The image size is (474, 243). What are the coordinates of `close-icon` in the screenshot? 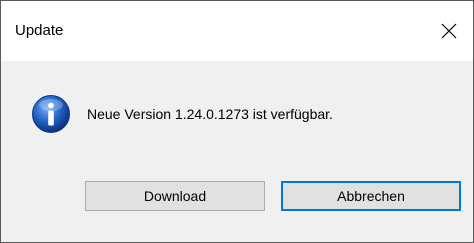 It's located at (449, 31).